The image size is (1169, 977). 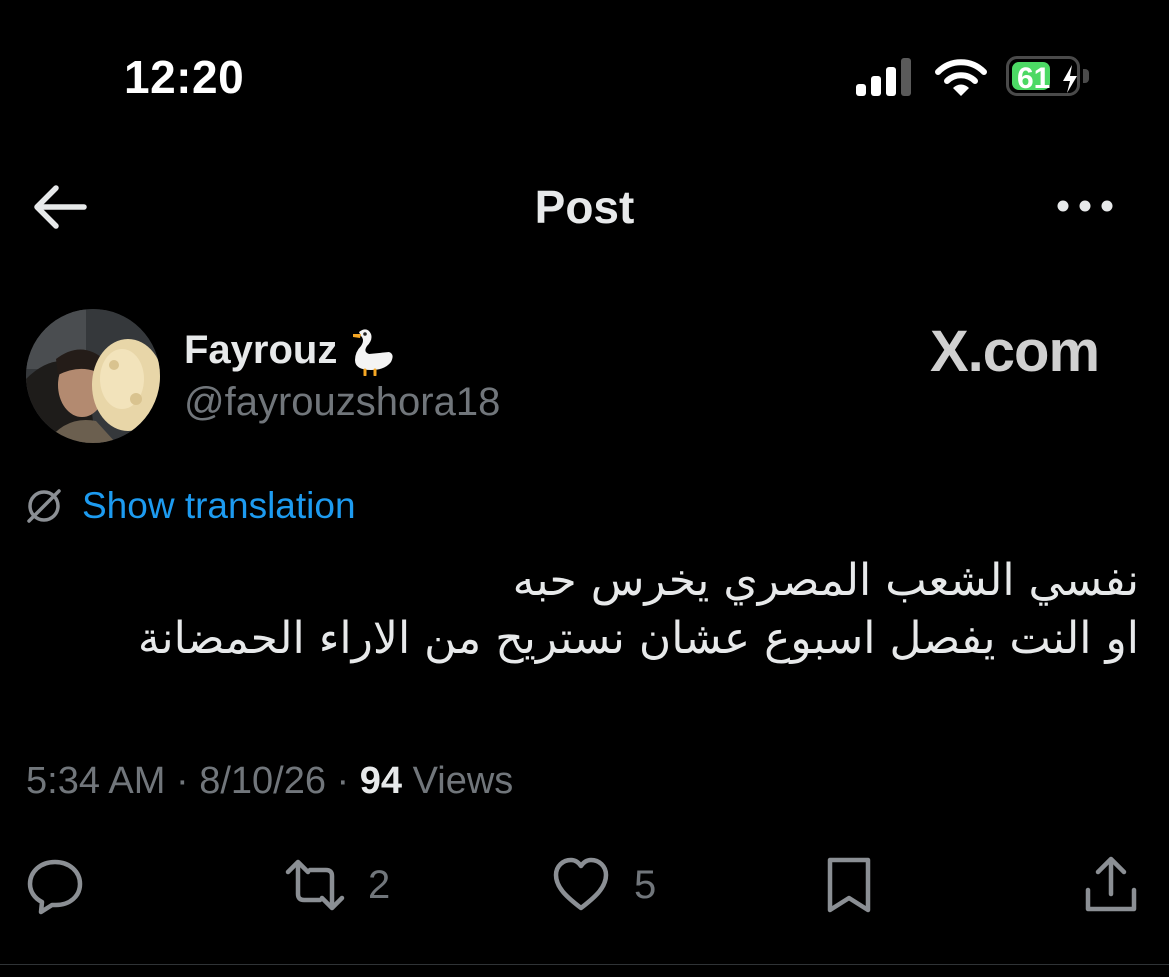 I want to click on share-button, so click(x=1111, y=885).